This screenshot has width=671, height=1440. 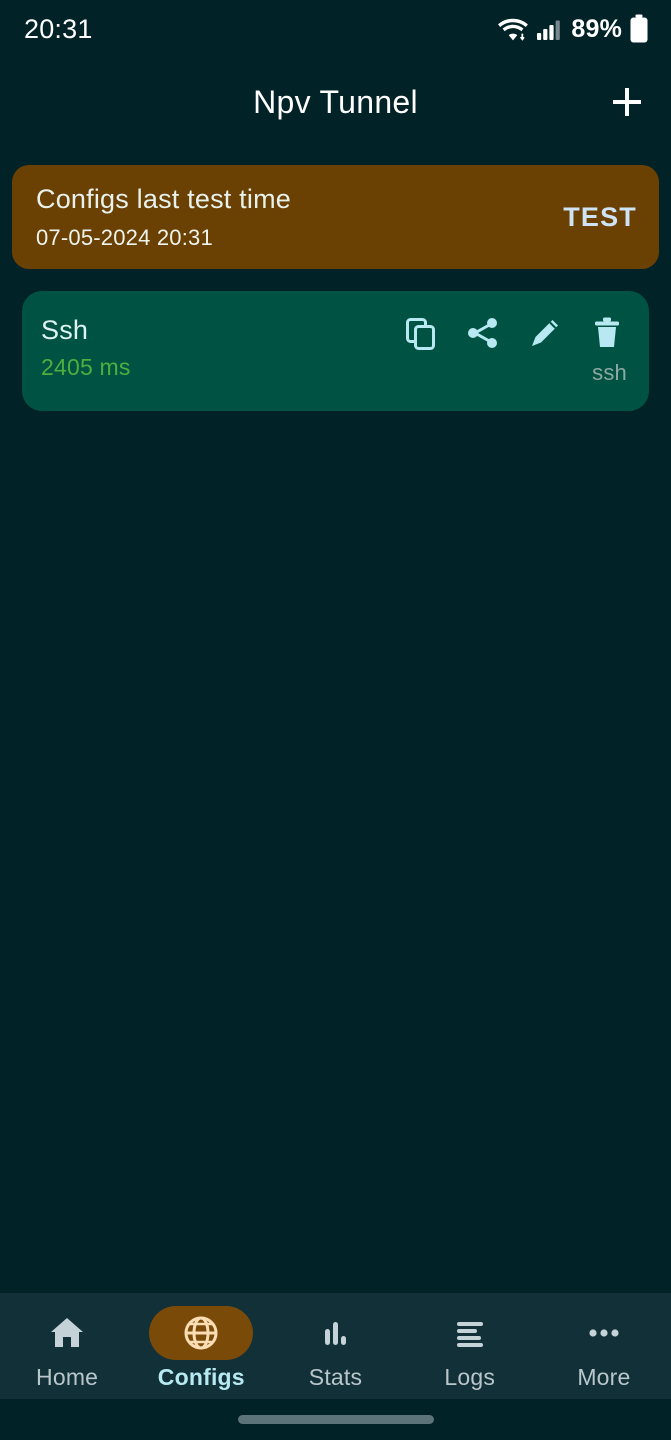 What do you see at coordinates (513, 29) in the screenshot?
I see `wifi-icon` at bounding box center [513, 29].